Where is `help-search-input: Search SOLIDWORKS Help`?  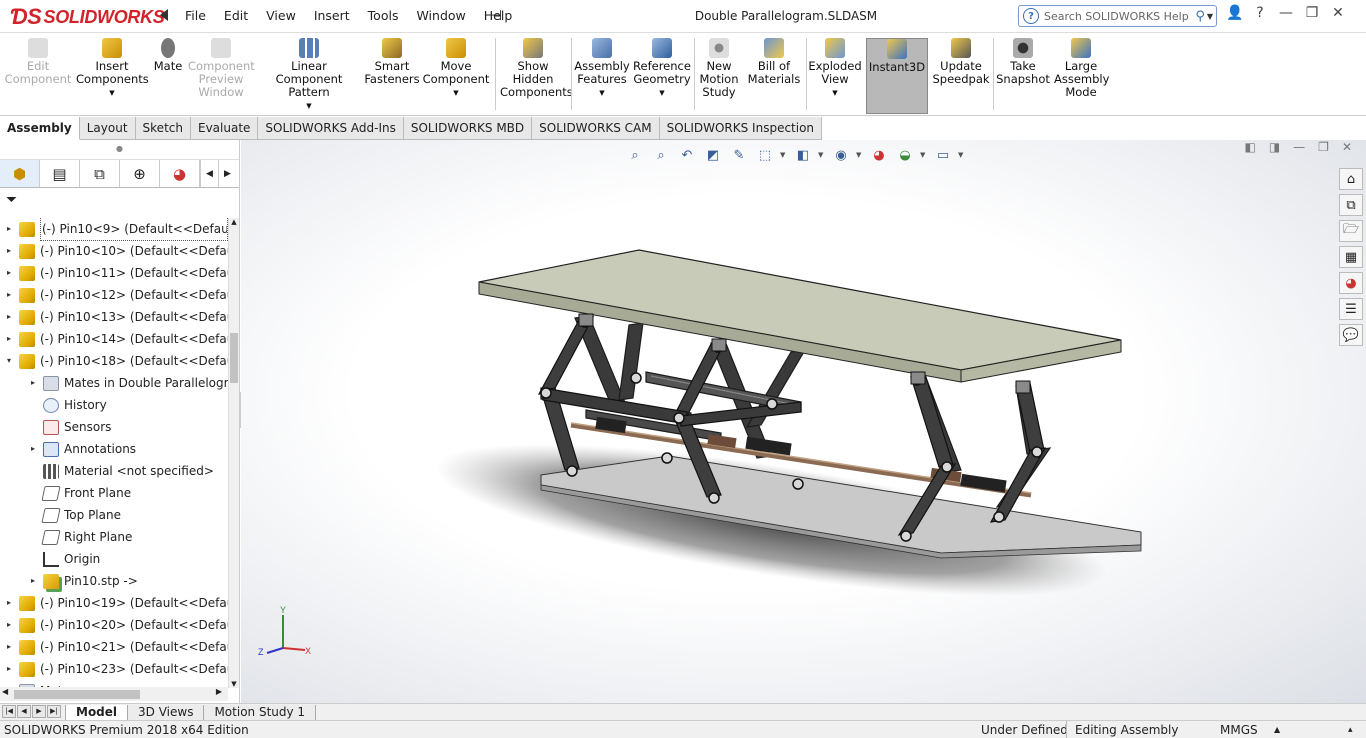
help-search-input: Search SOLIDWORKS Help is located at coordinates (1119, 16).